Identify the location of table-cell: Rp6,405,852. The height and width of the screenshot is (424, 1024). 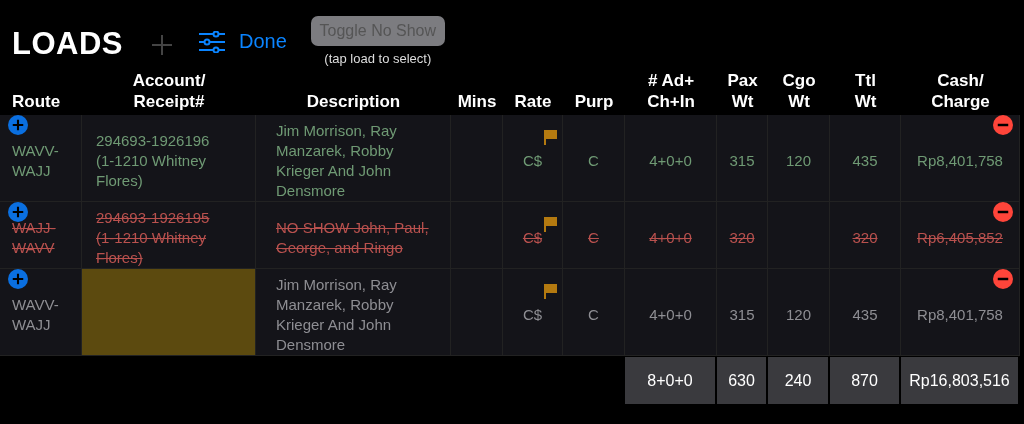
(960, 235).